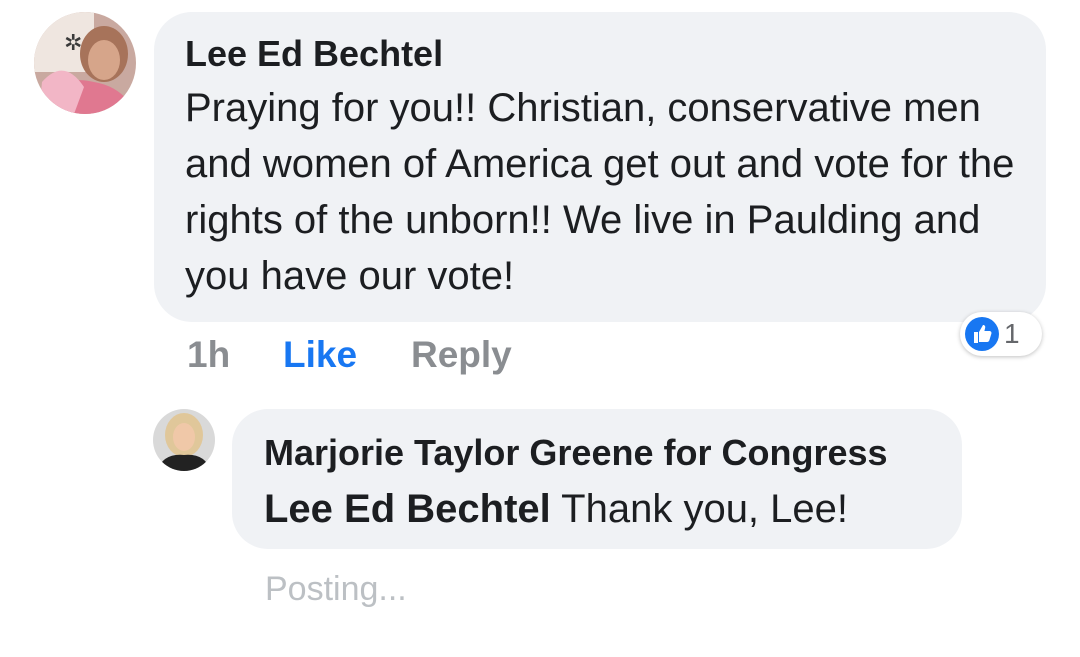 Image resolution: width=1080 pixels, height=657 pixels. I want to click on thumbs-up-icon, so click(982, 334).